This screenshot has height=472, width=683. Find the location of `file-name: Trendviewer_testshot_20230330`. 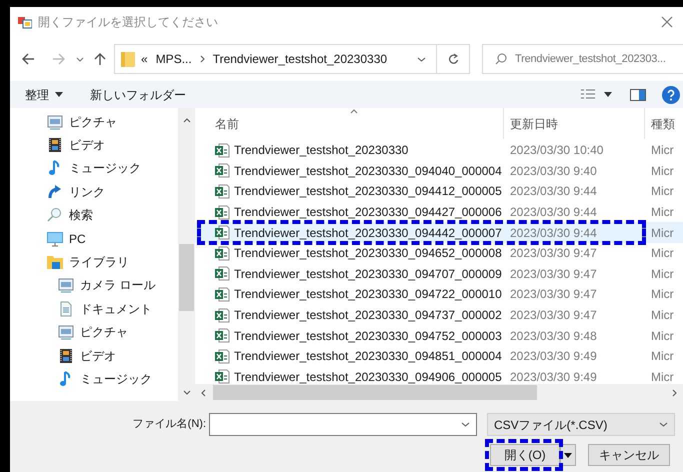

file-name: Trendviewer_testshot_20230330 is located at coordinates (322, 151).